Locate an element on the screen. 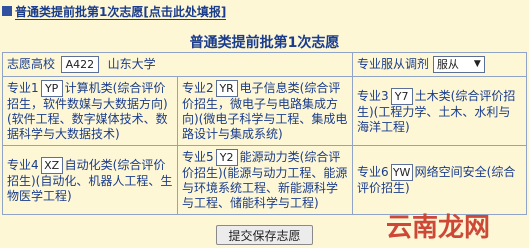  major-code-input: XZ is located at coordinates (51, 165).